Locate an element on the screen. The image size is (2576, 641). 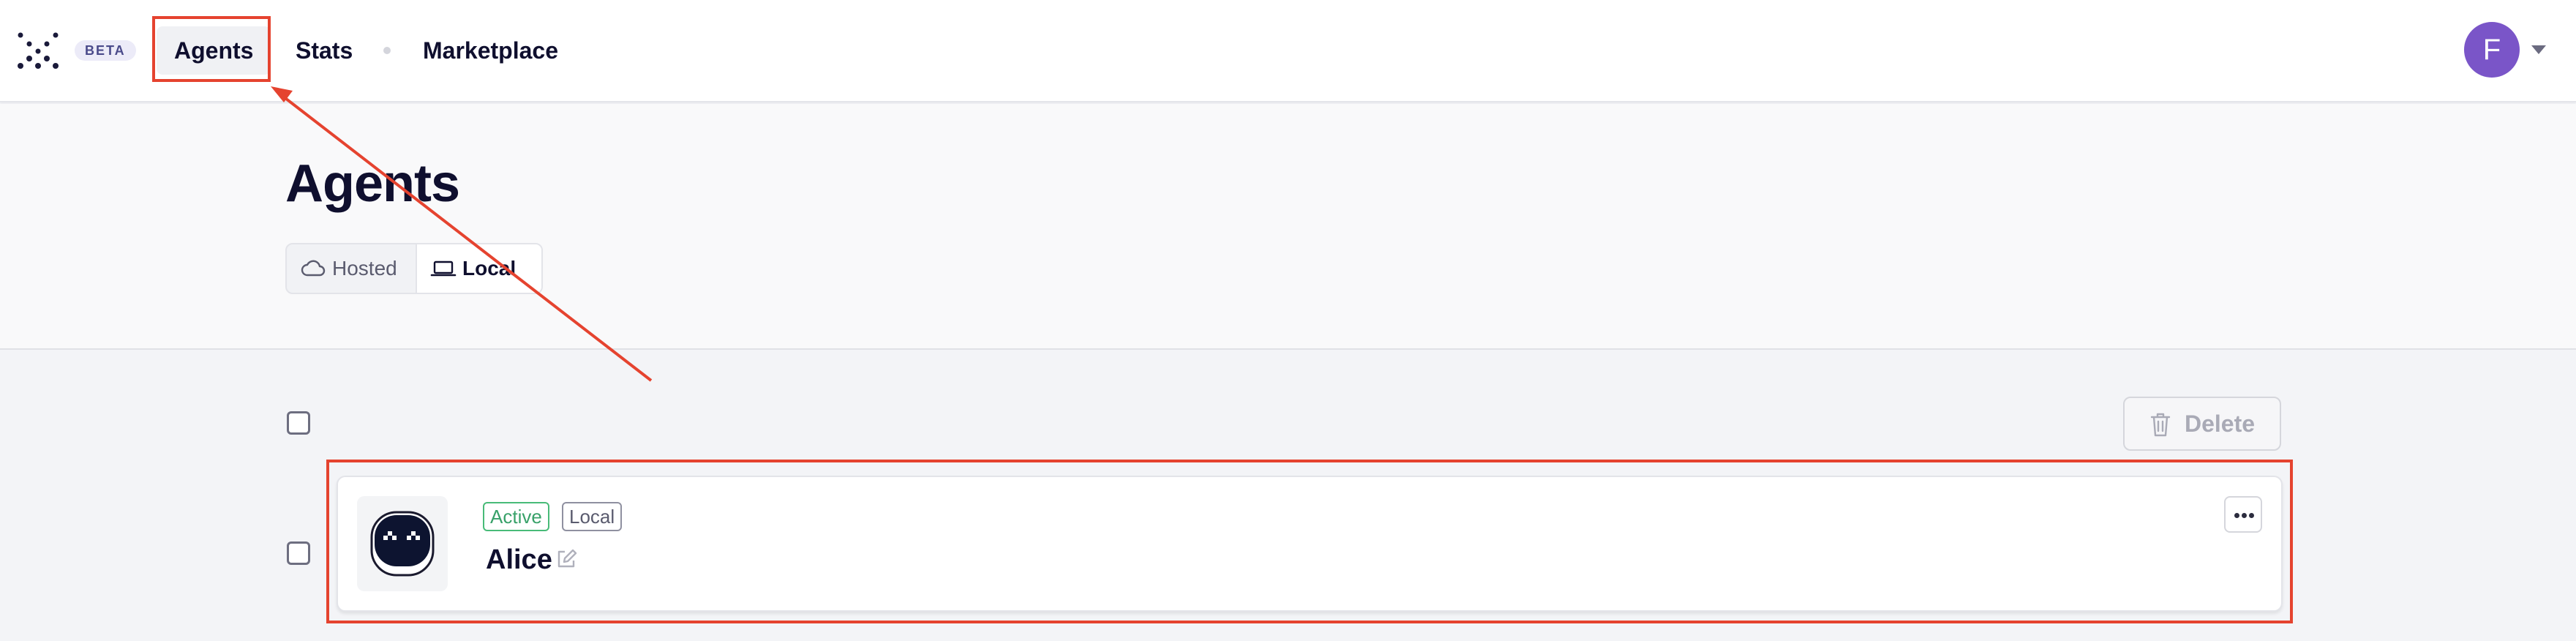
highlight-agents-nav is located at coordinates (211, 49).